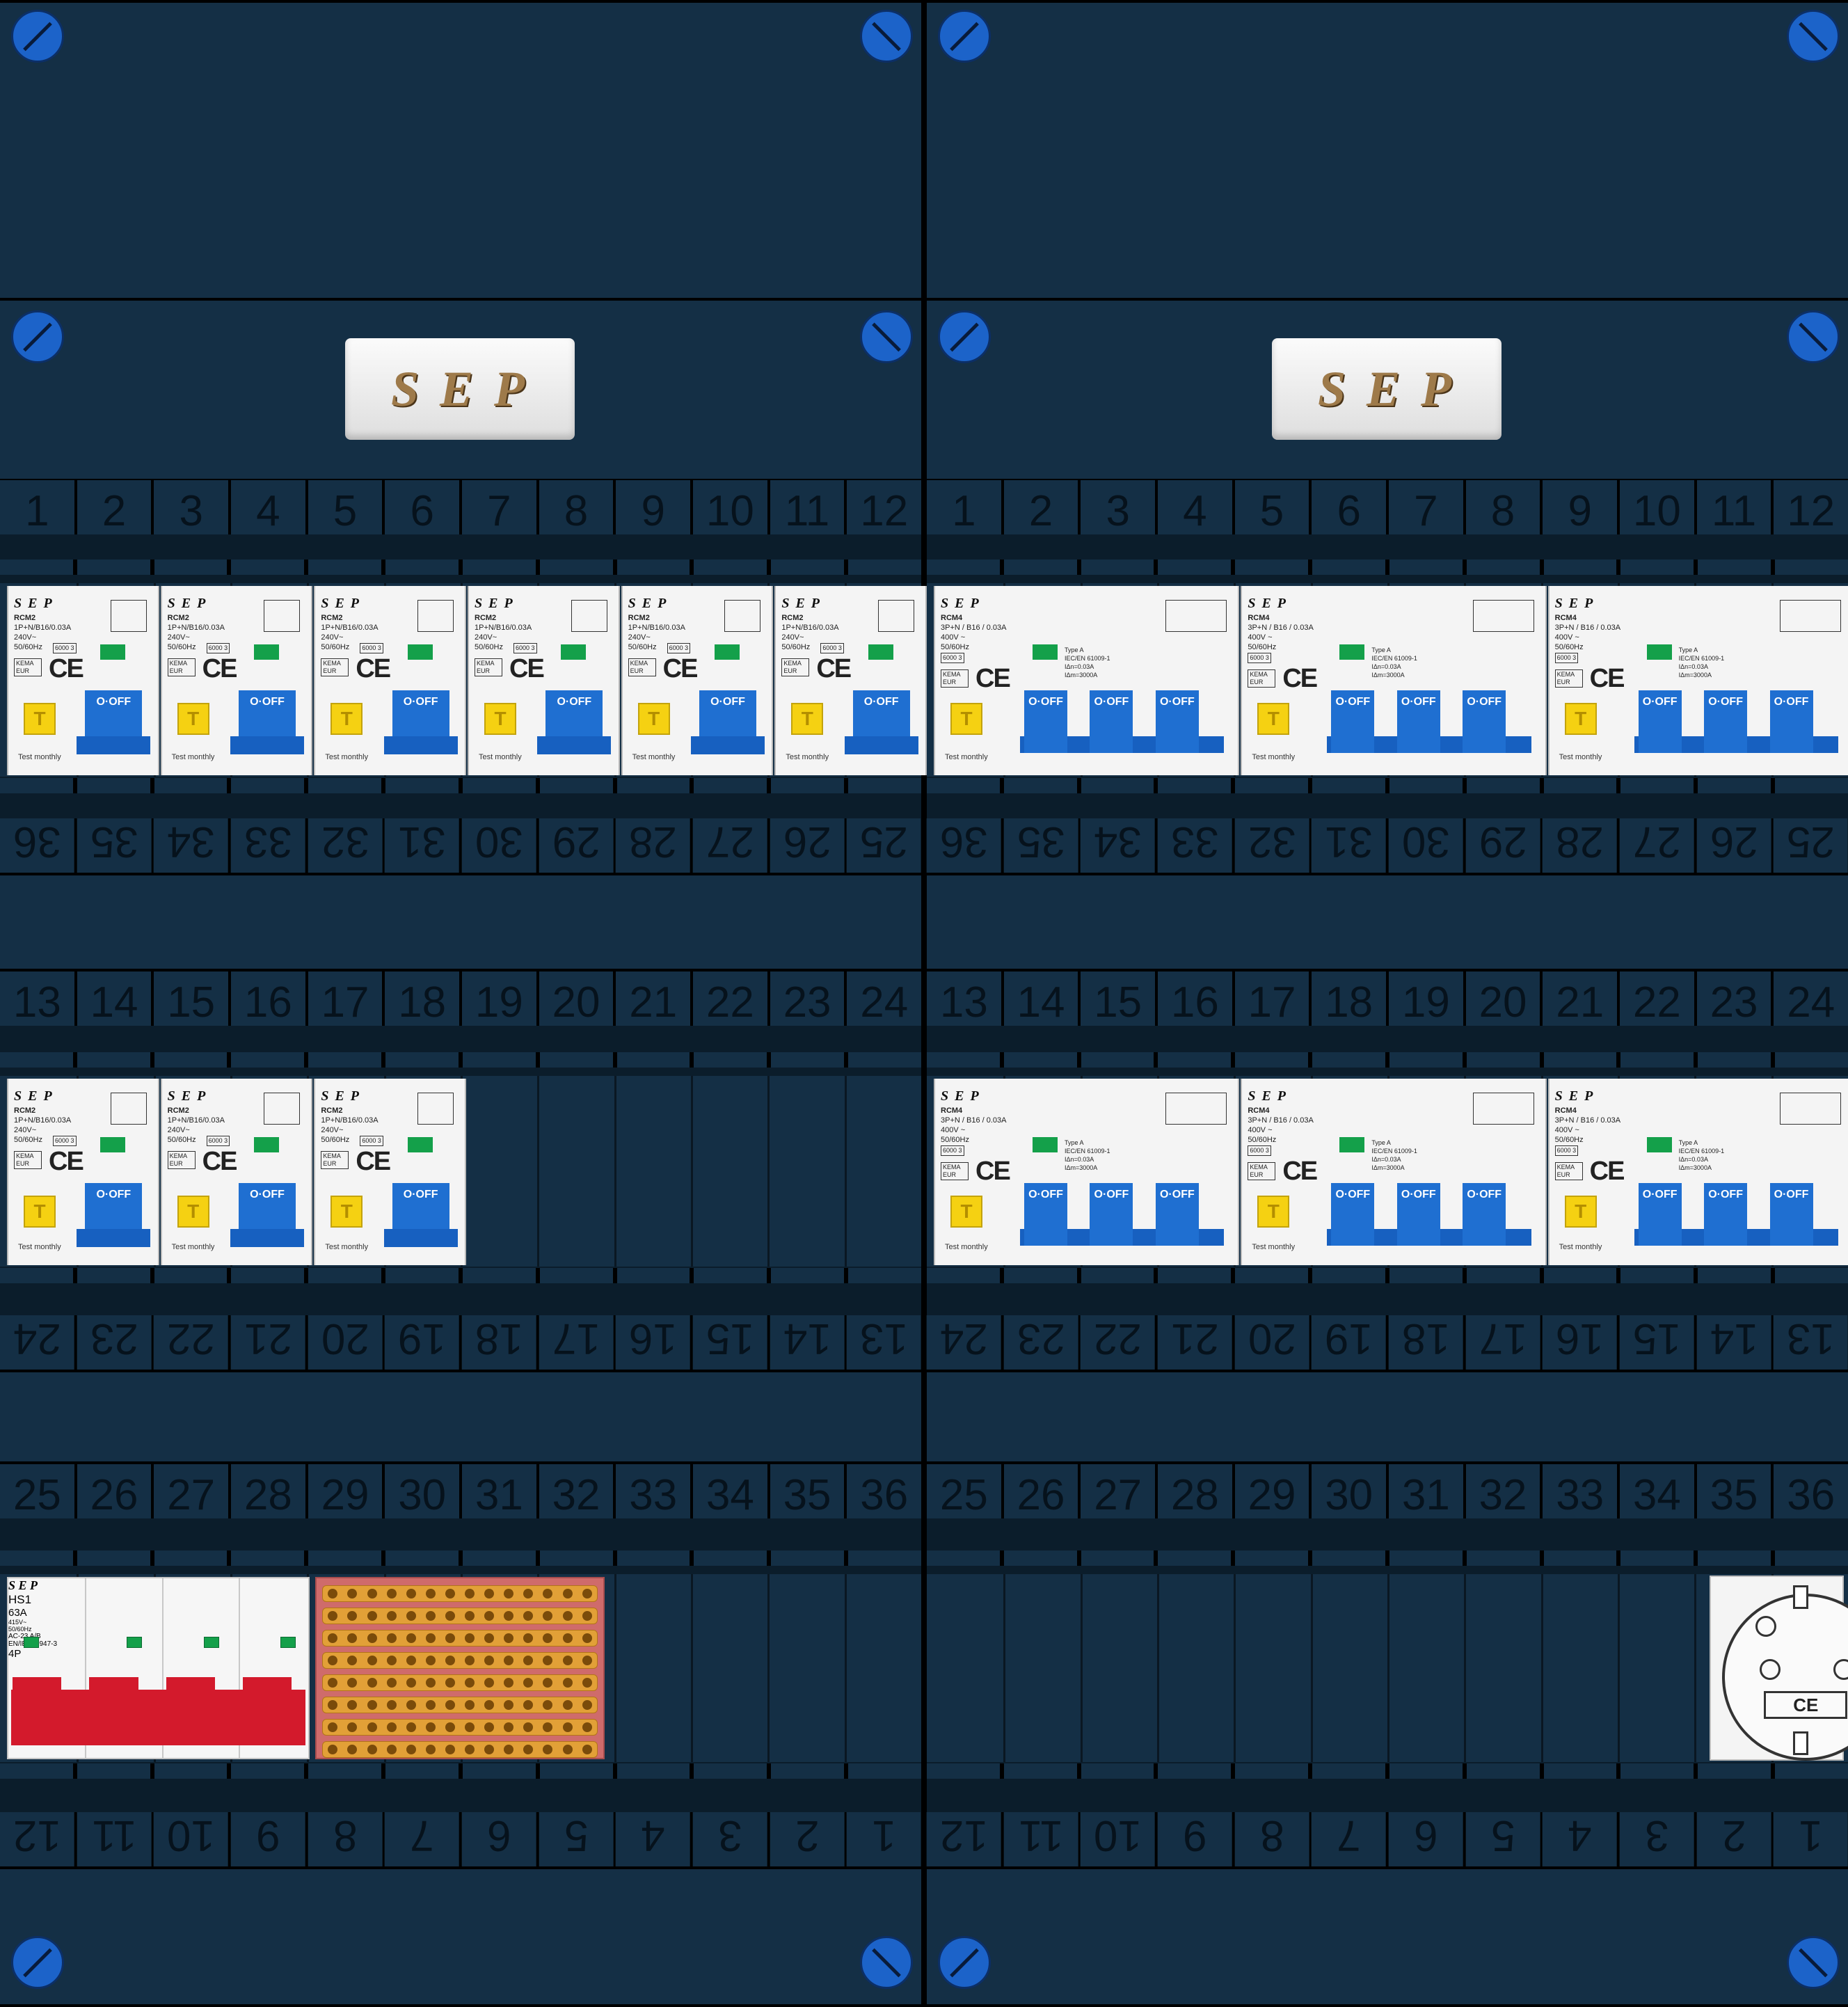 The width and height of the screenshot is (1848, 2007). What do you see at coordinates (1426, 845) in the screenshot?
I see `din-position-number: 30` at bounding box center [1426, 845].